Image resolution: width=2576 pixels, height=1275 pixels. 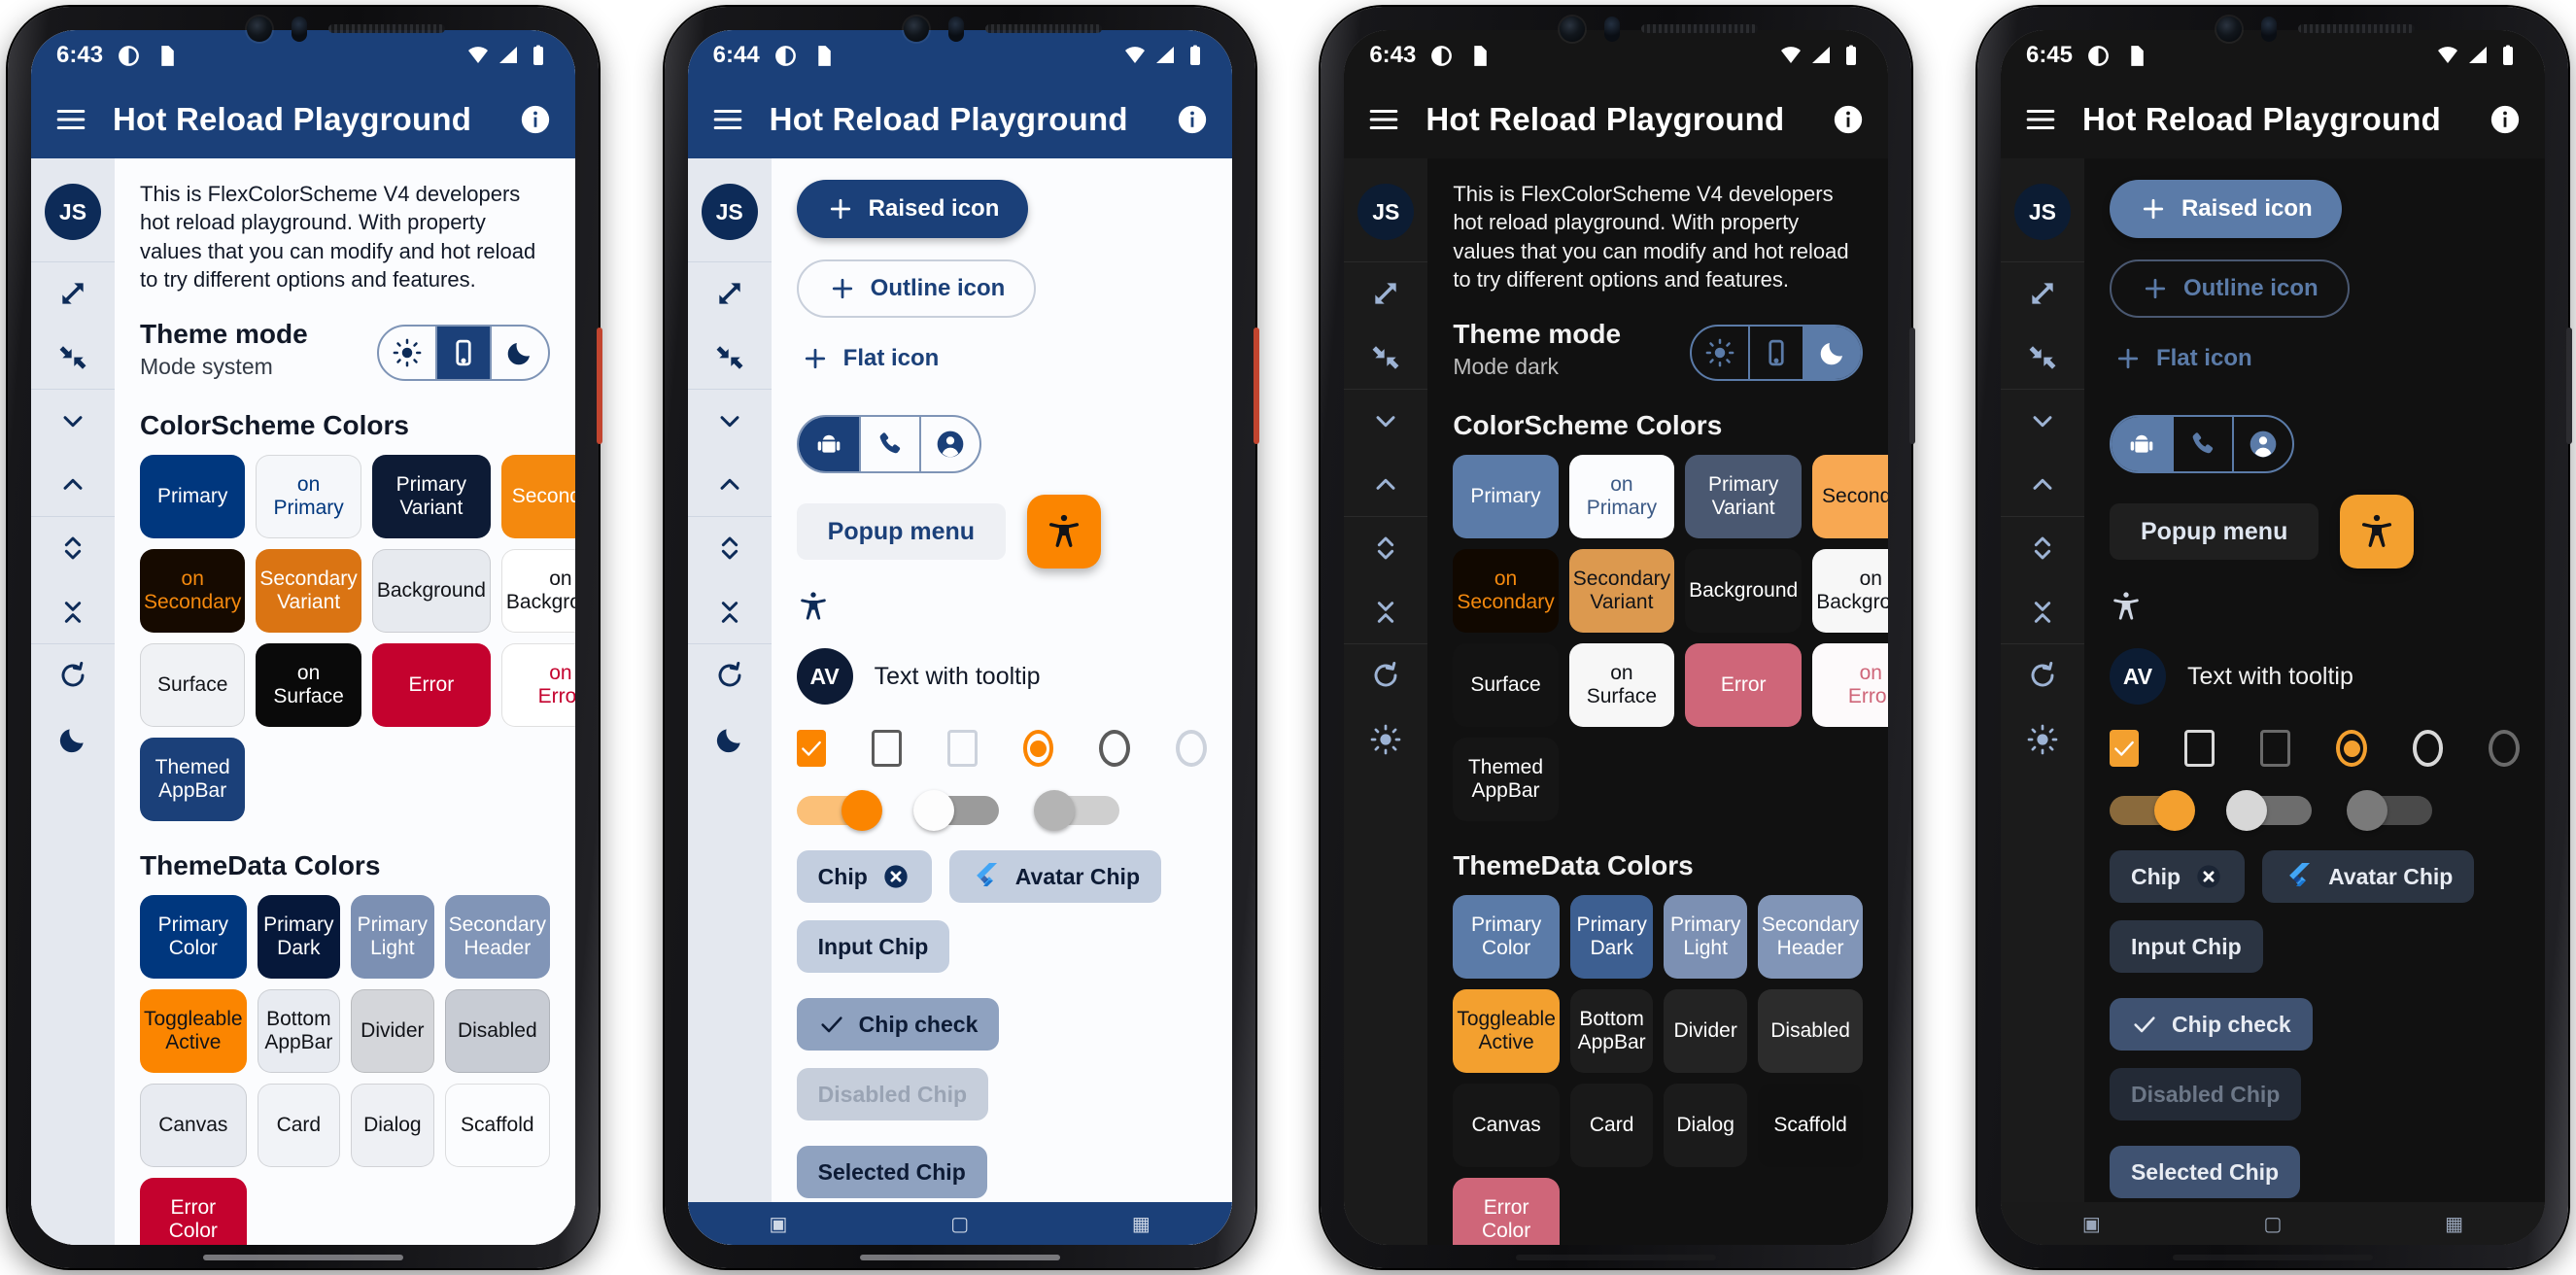 What do you see at coordinates (2124, 748) in the screenshot?
I see `checkbox-checked` at bounding box center [2124, 748].